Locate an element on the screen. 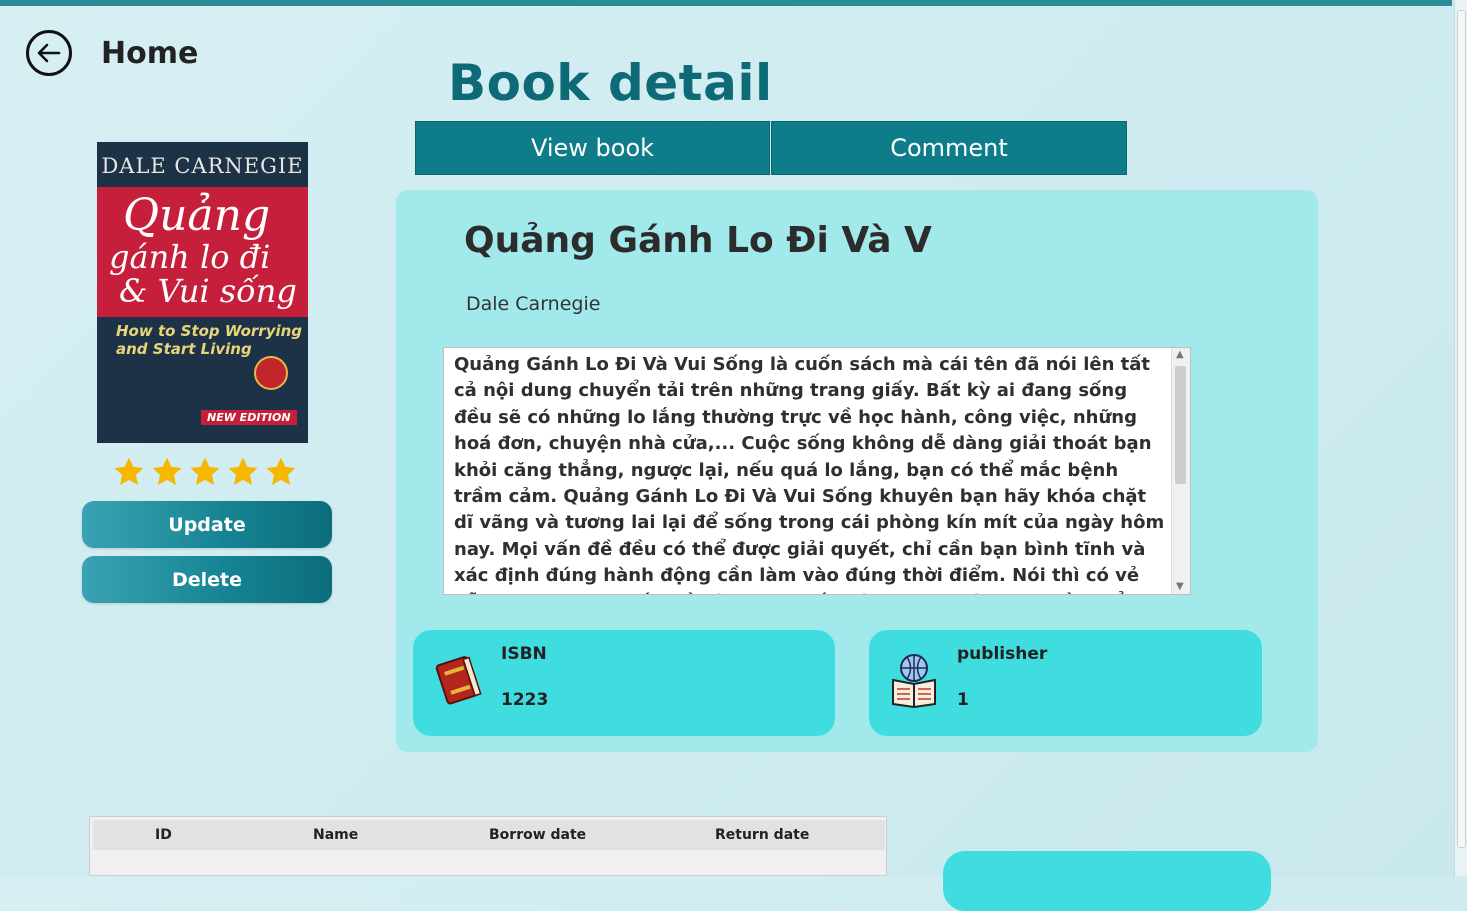 The width and height of the screenshot is (1467, 911). book-title: Quảng Gánh Lo Đi Và V is located at coordinates (698, 240).